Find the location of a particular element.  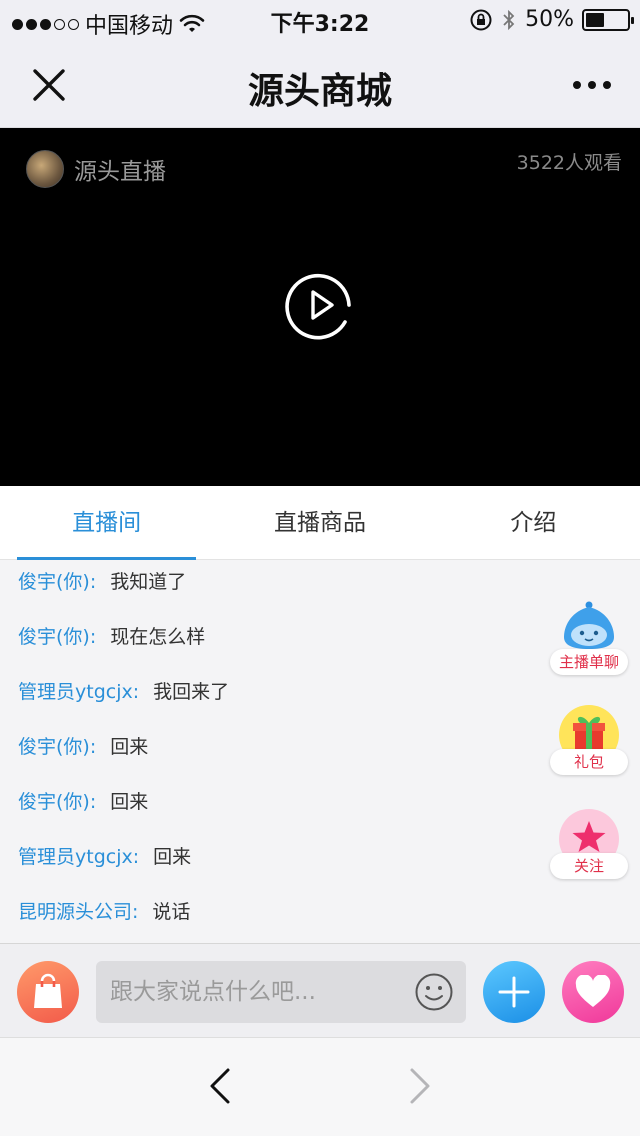

more-icon is located at coordinates (577, 85).